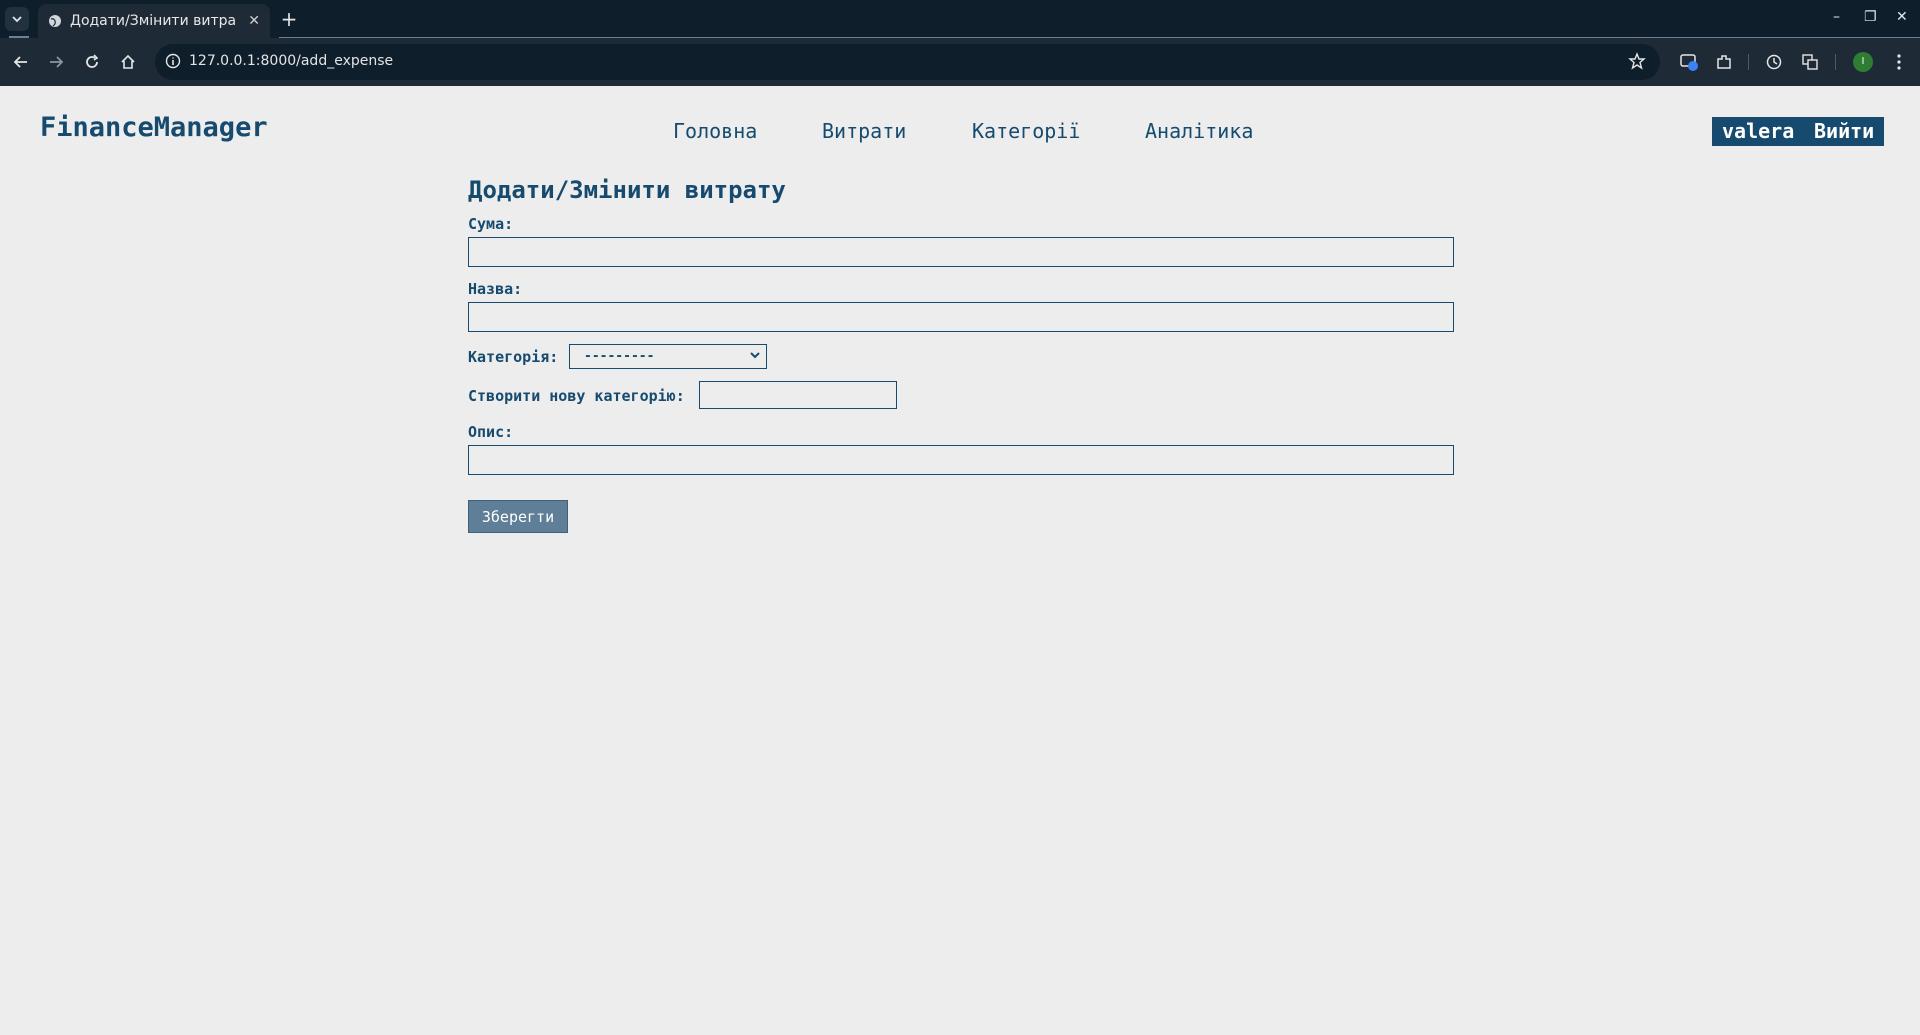  What do you see at coordinates (627, 190) in the screenshot?
I see `page-title: Додати/Змінити витрату` at bounding box center [627, 190].